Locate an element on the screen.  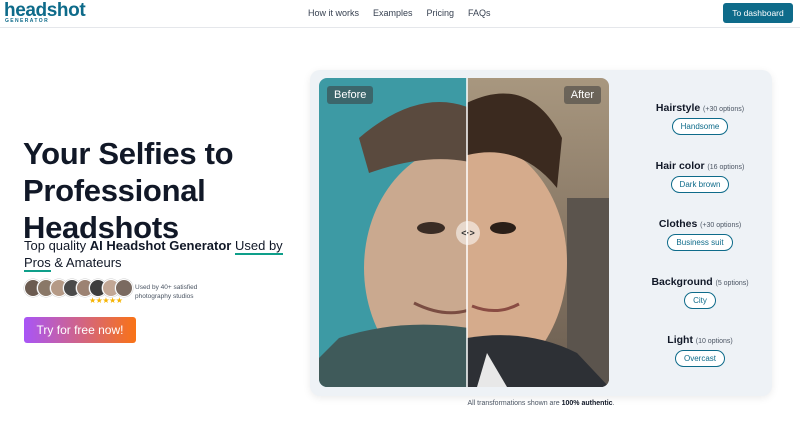
subtitle-underline-2: Pros is located at coordinates (37, 263).